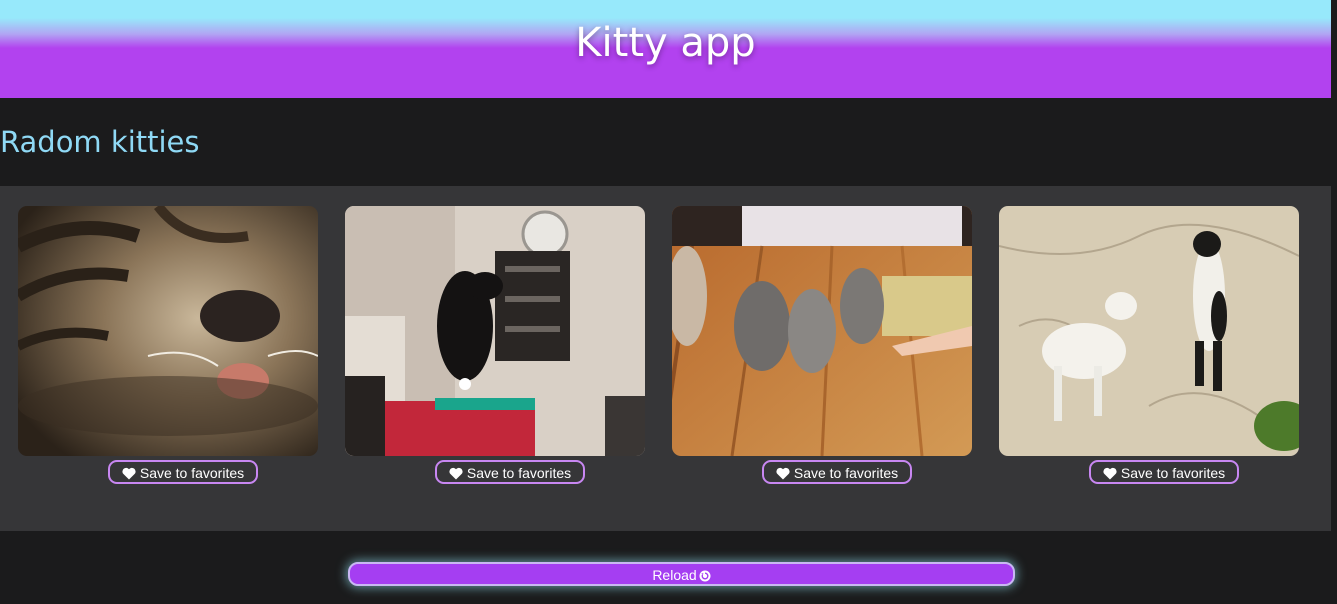 The width and height of the screenshot is (1337, 604). I want to click on scrollbar, so click(1334, 302).